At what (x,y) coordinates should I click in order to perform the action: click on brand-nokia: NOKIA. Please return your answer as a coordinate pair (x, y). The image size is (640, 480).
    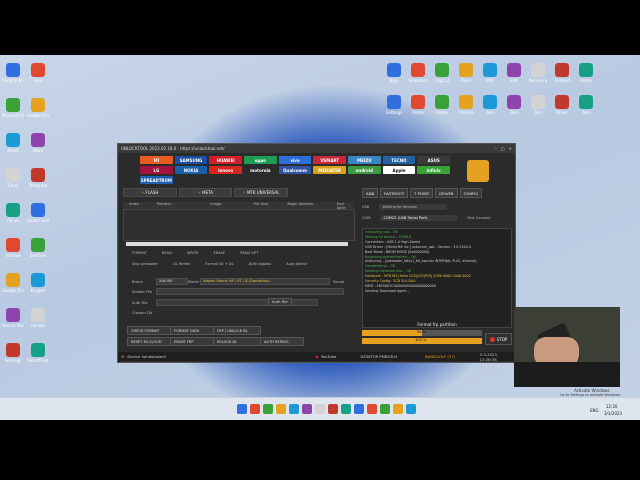
    Looking at the image, I should click on (191, 170).